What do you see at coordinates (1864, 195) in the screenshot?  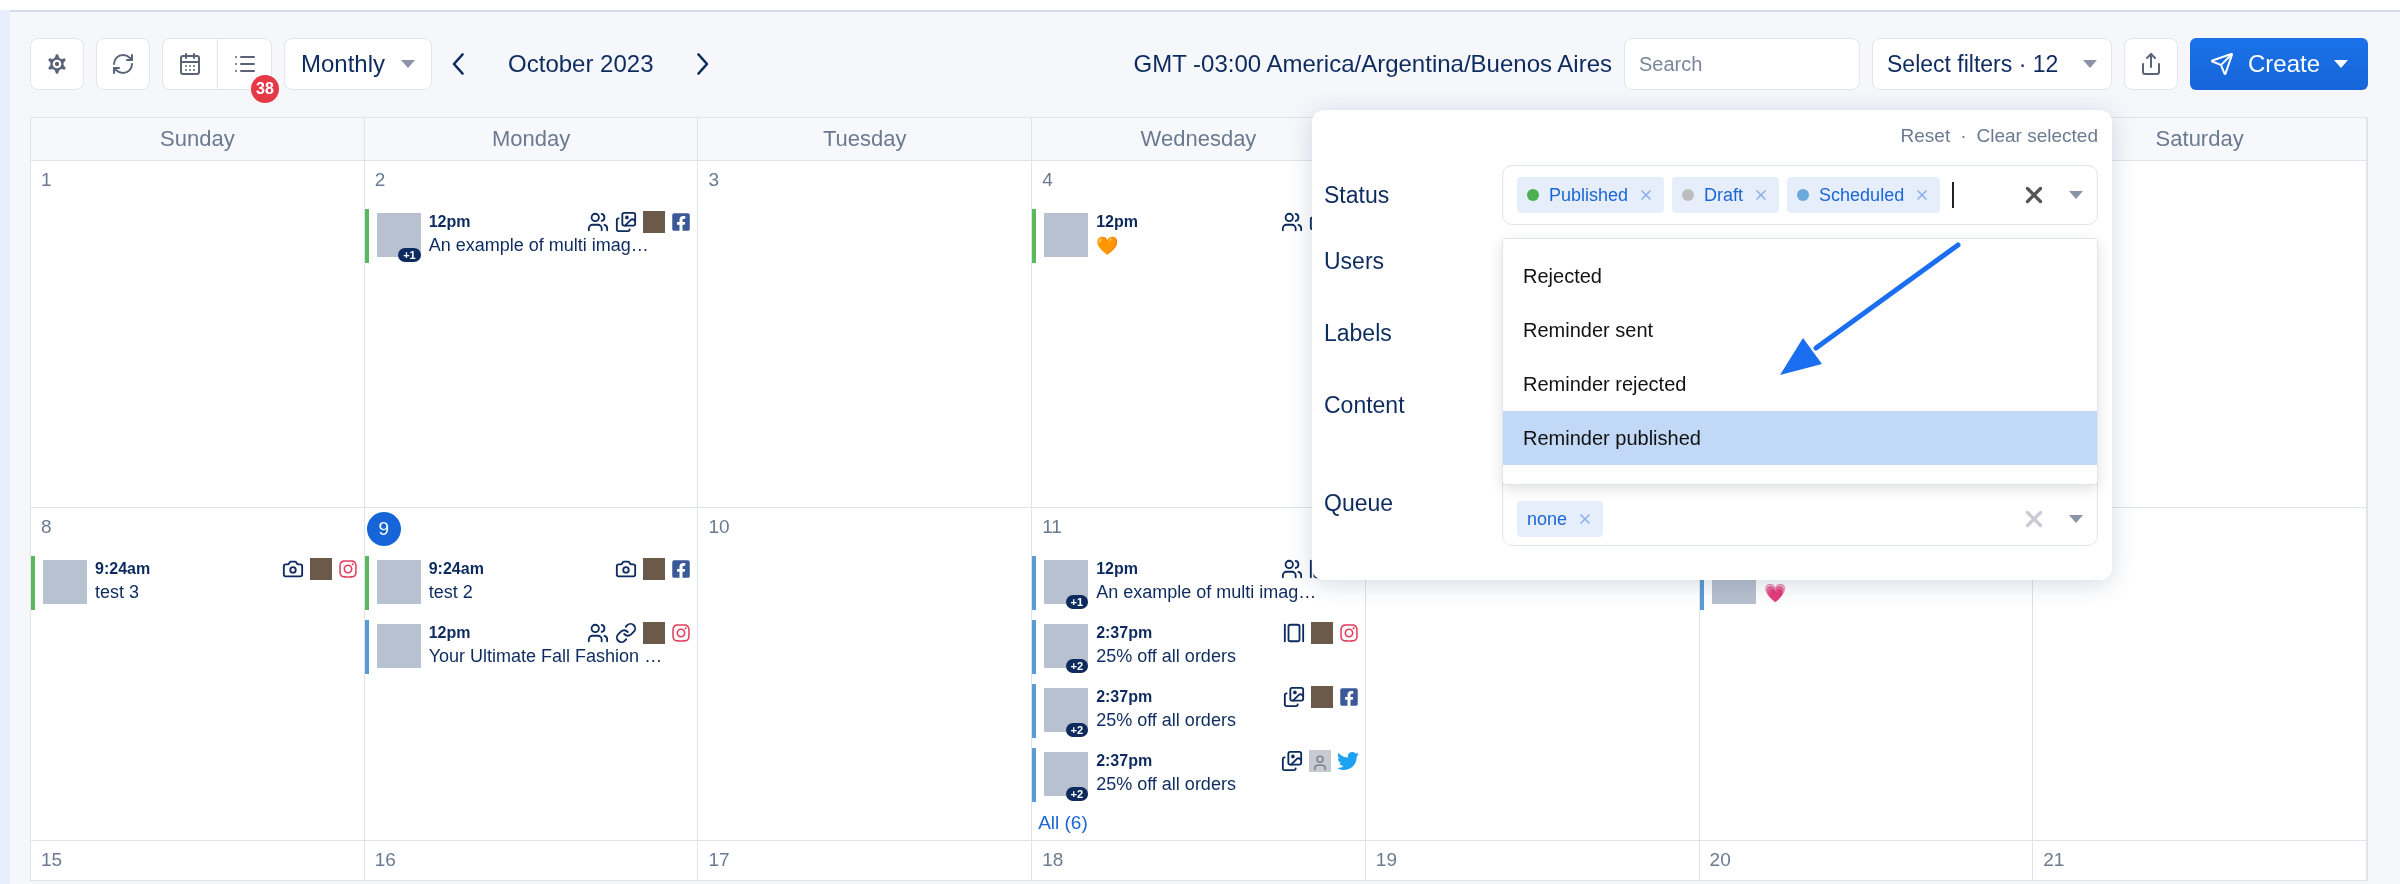 I see `filter-tag: Scheduled` at bounding box center [1864, 195].